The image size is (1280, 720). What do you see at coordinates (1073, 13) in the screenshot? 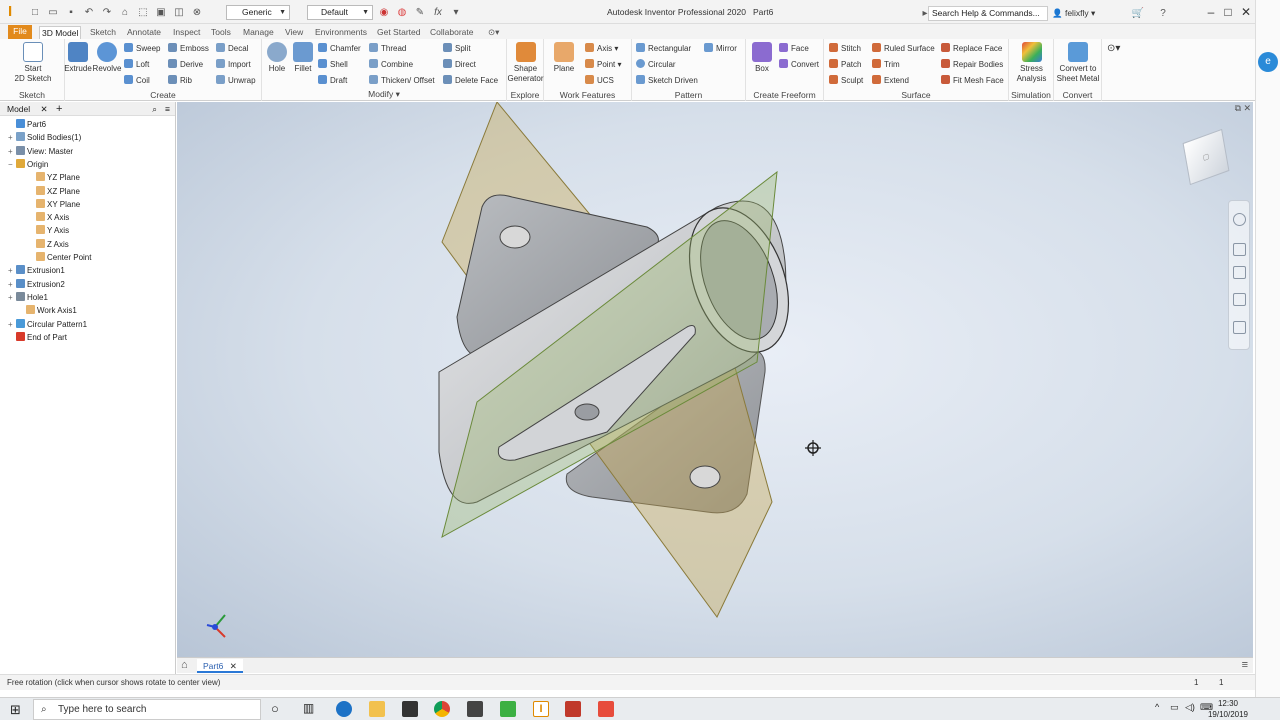
I see `user-account: 👤 felixfly ▾` at bounding box center [1073, 13].